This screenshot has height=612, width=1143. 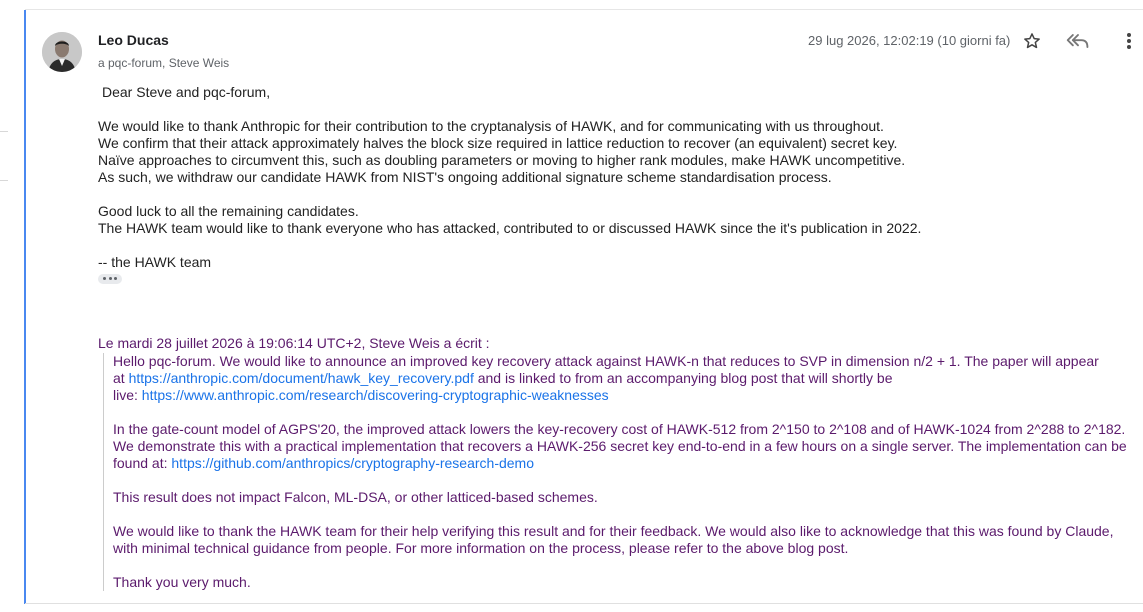 I want to click on message-date: 29 lug 2026, 12:02:19 (10 giorni fa), so click(x=909, y=40).